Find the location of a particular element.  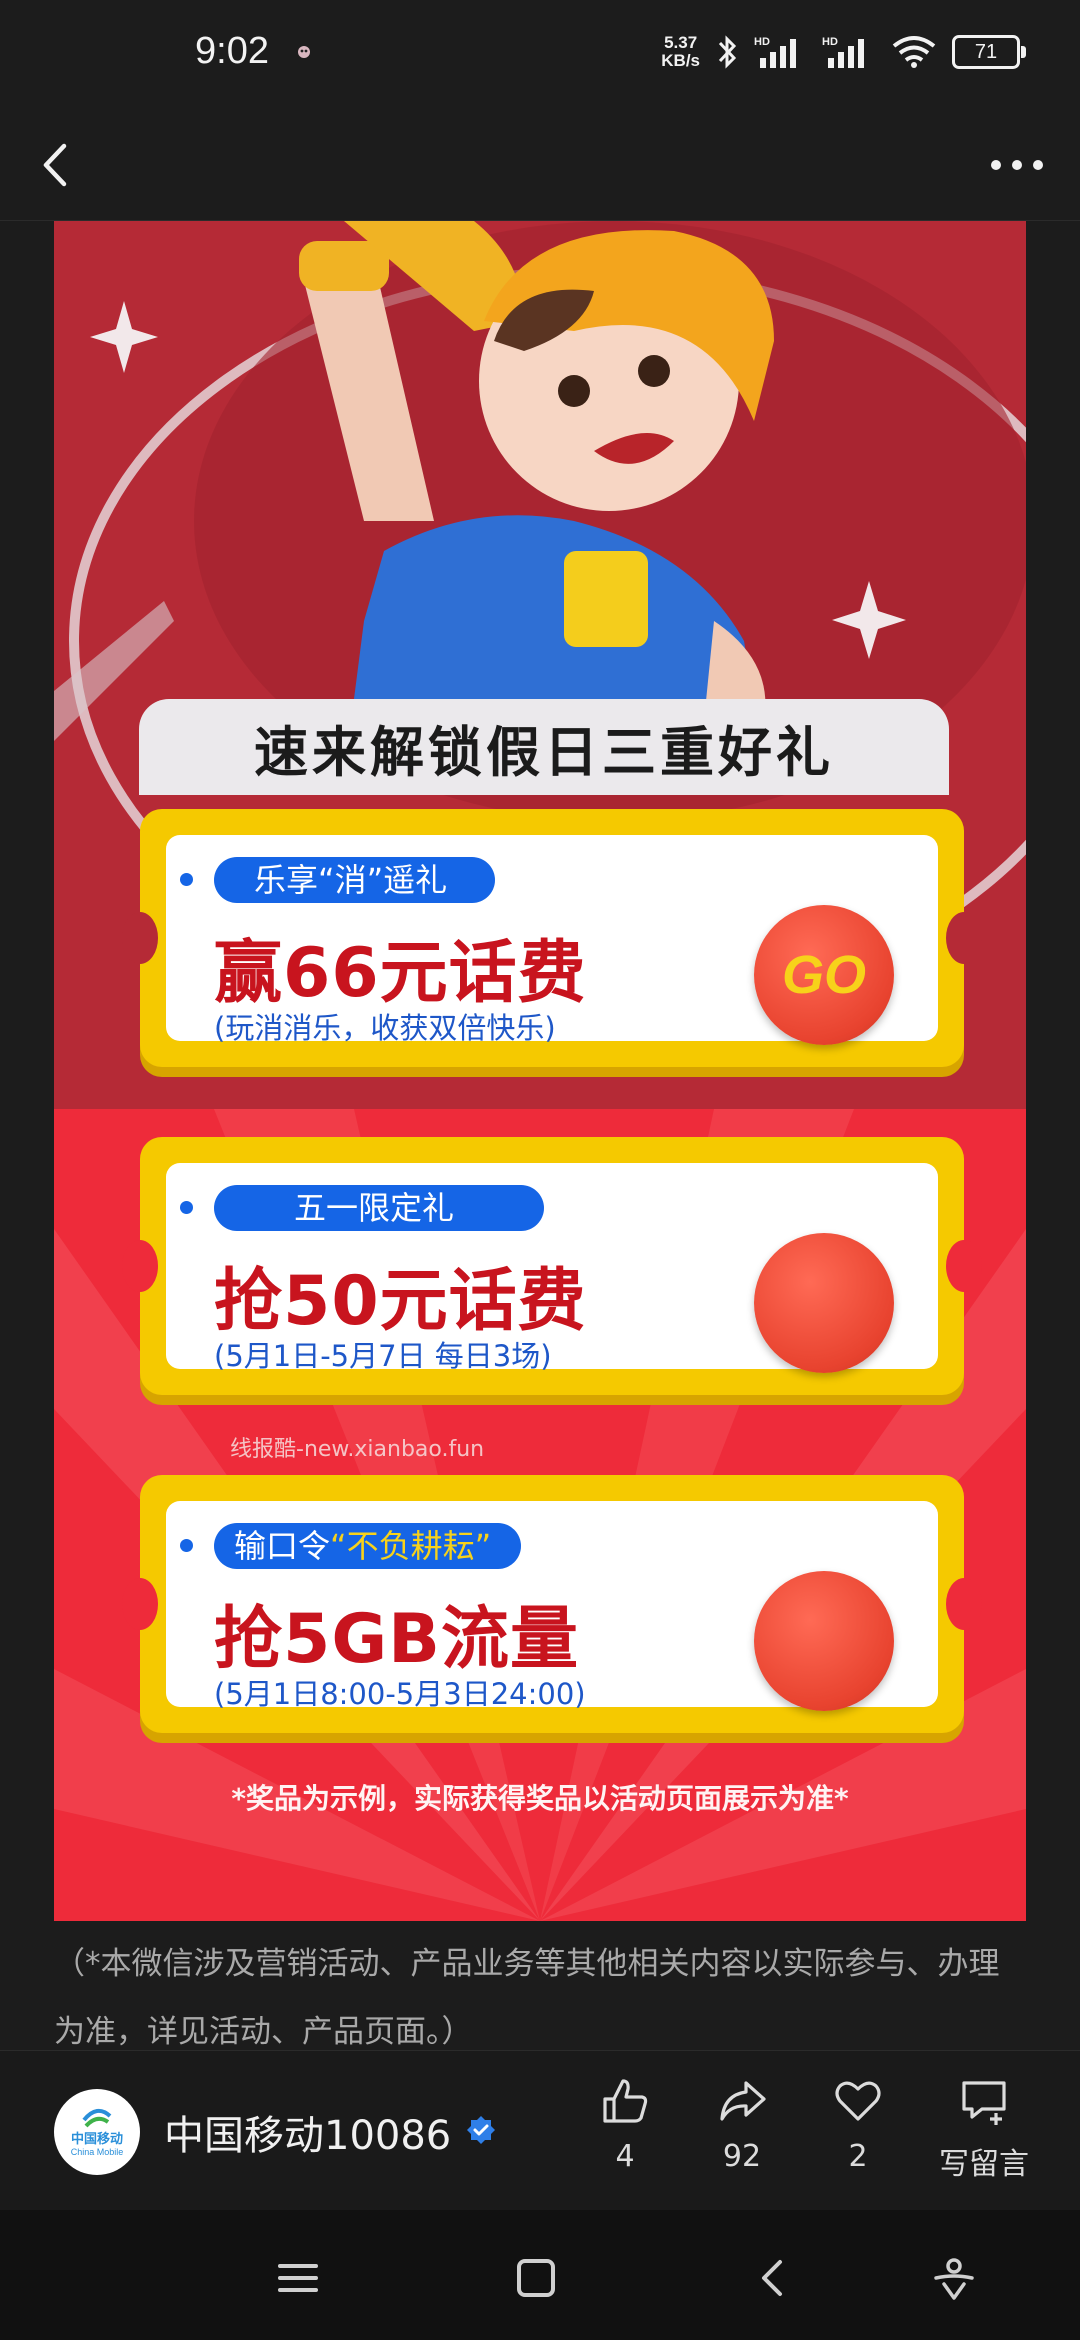

prize-card-2-button is located at coordinates (824, 1303).